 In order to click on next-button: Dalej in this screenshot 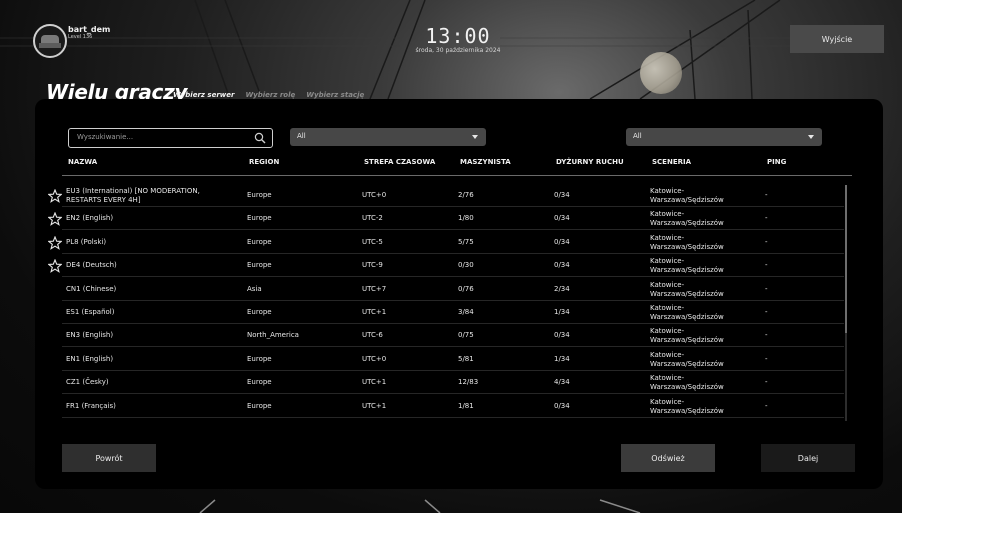, I will do `click(808, 458)`.